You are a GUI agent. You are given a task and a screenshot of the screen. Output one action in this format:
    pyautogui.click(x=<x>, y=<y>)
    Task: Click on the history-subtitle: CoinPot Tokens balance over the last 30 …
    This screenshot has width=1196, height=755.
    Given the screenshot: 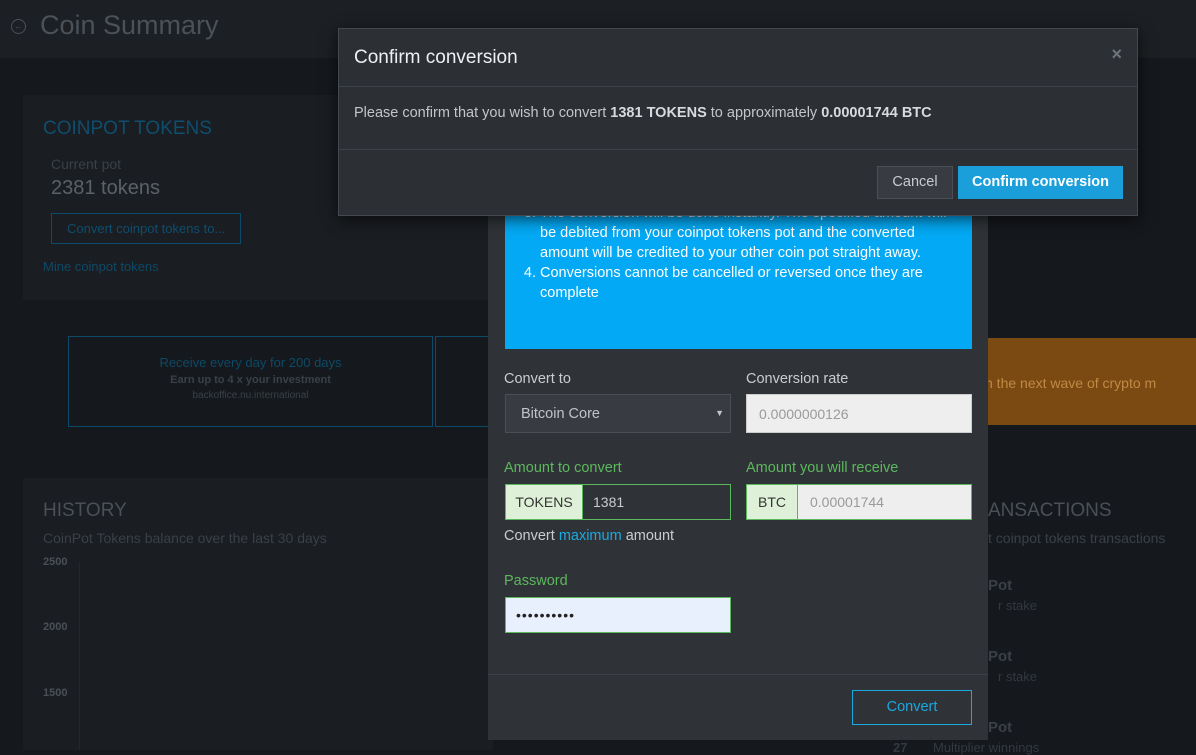 What is the action you would take?
    pyautogui.click(x=185, y=538)
    